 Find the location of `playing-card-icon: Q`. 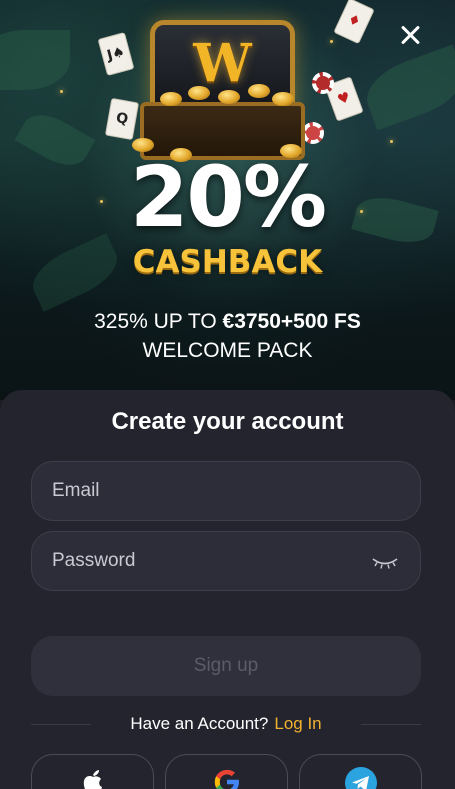

playing-card-icon: Q is located at coordinates (122, 119).